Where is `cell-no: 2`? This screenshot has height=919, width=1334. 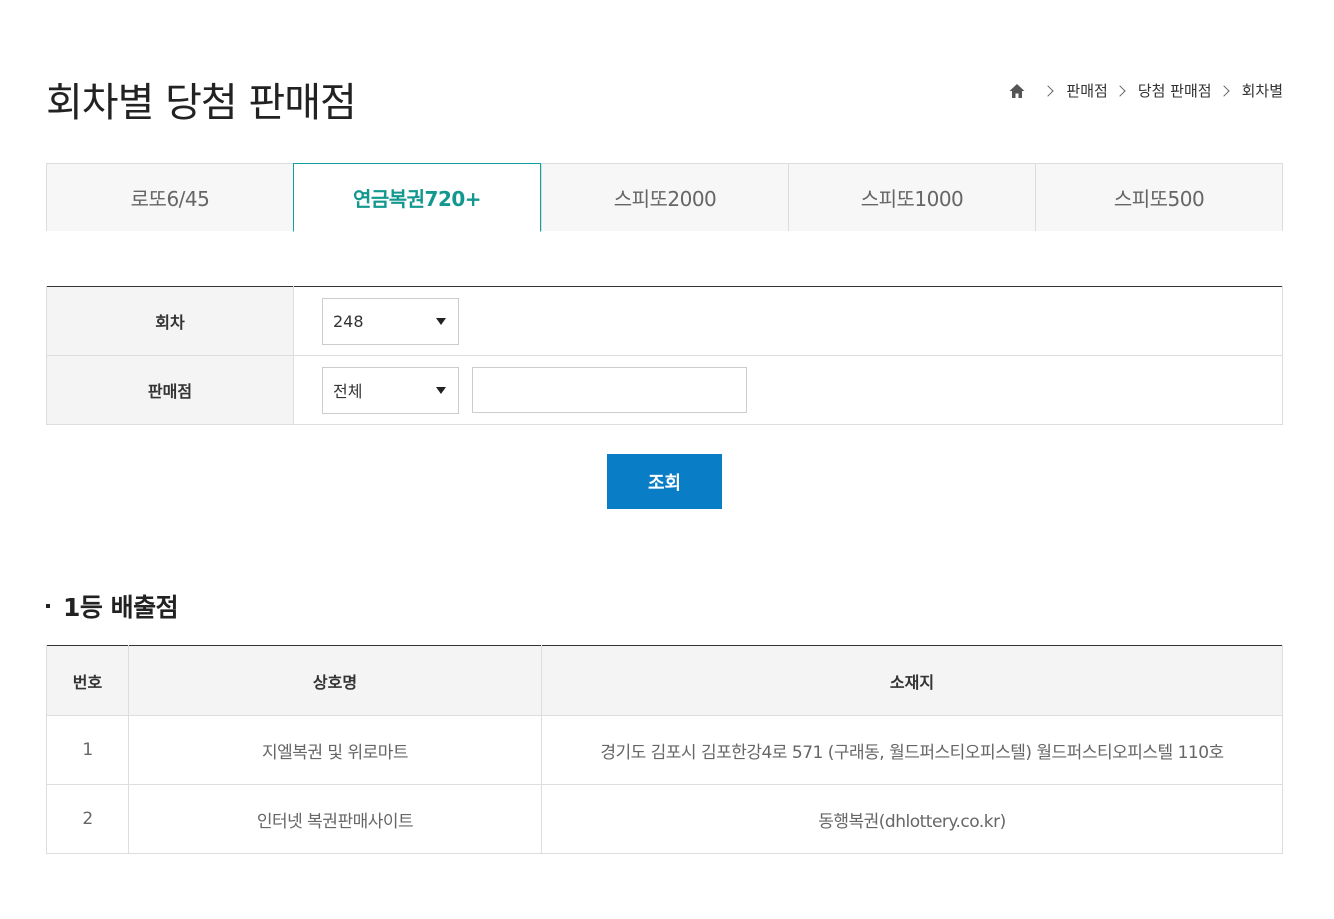
cell-no: 2 is located at coordinates (87, 819).